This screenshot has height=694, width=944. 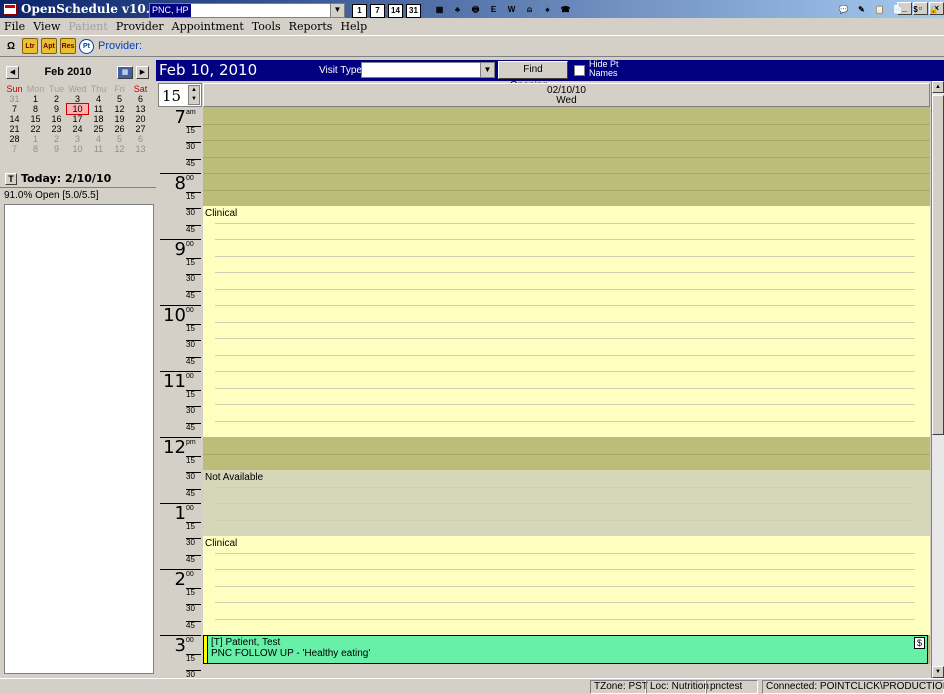 I want to click on calendar-day: 18, so click(x=98, y=119).